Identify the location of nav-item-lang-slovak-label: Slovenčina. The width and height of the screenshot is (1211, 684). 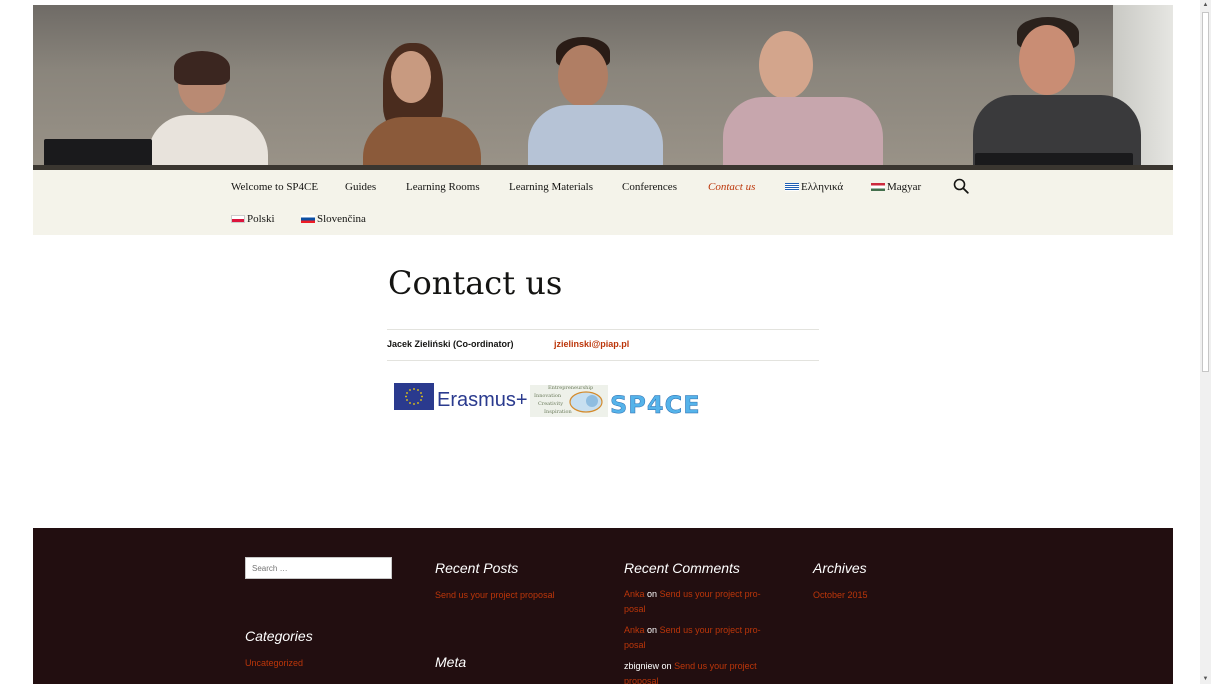
(341, 219).